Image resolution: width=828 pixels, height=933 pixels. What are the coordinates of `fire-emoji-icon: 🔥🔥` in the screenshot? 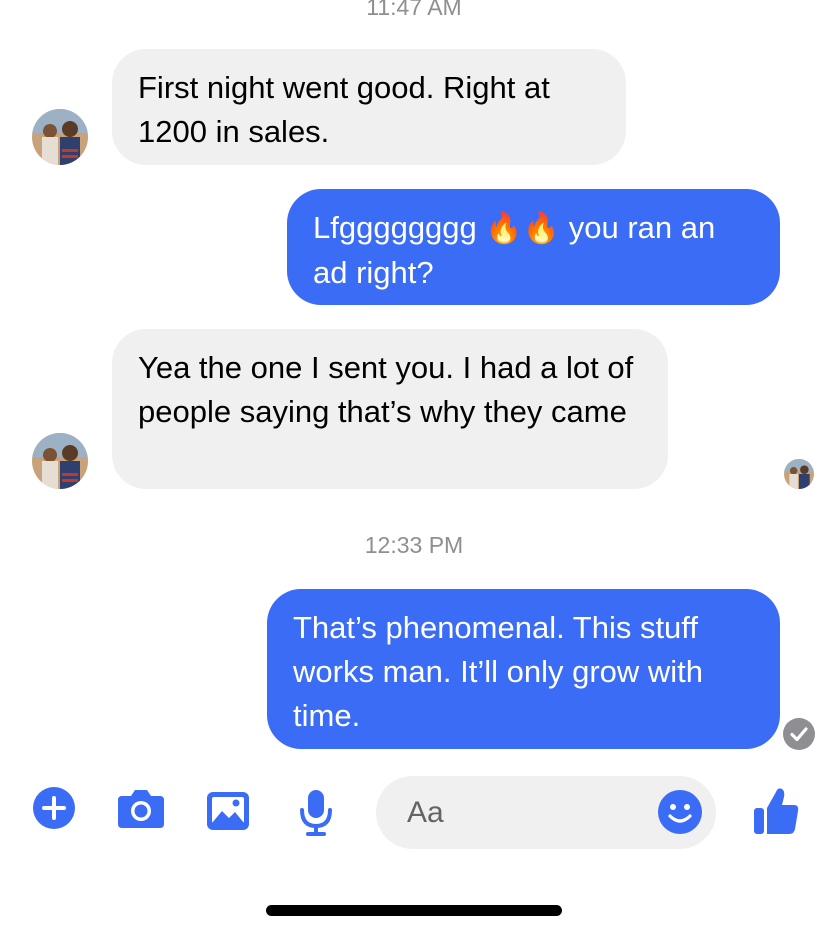 It's located at (523, 228).